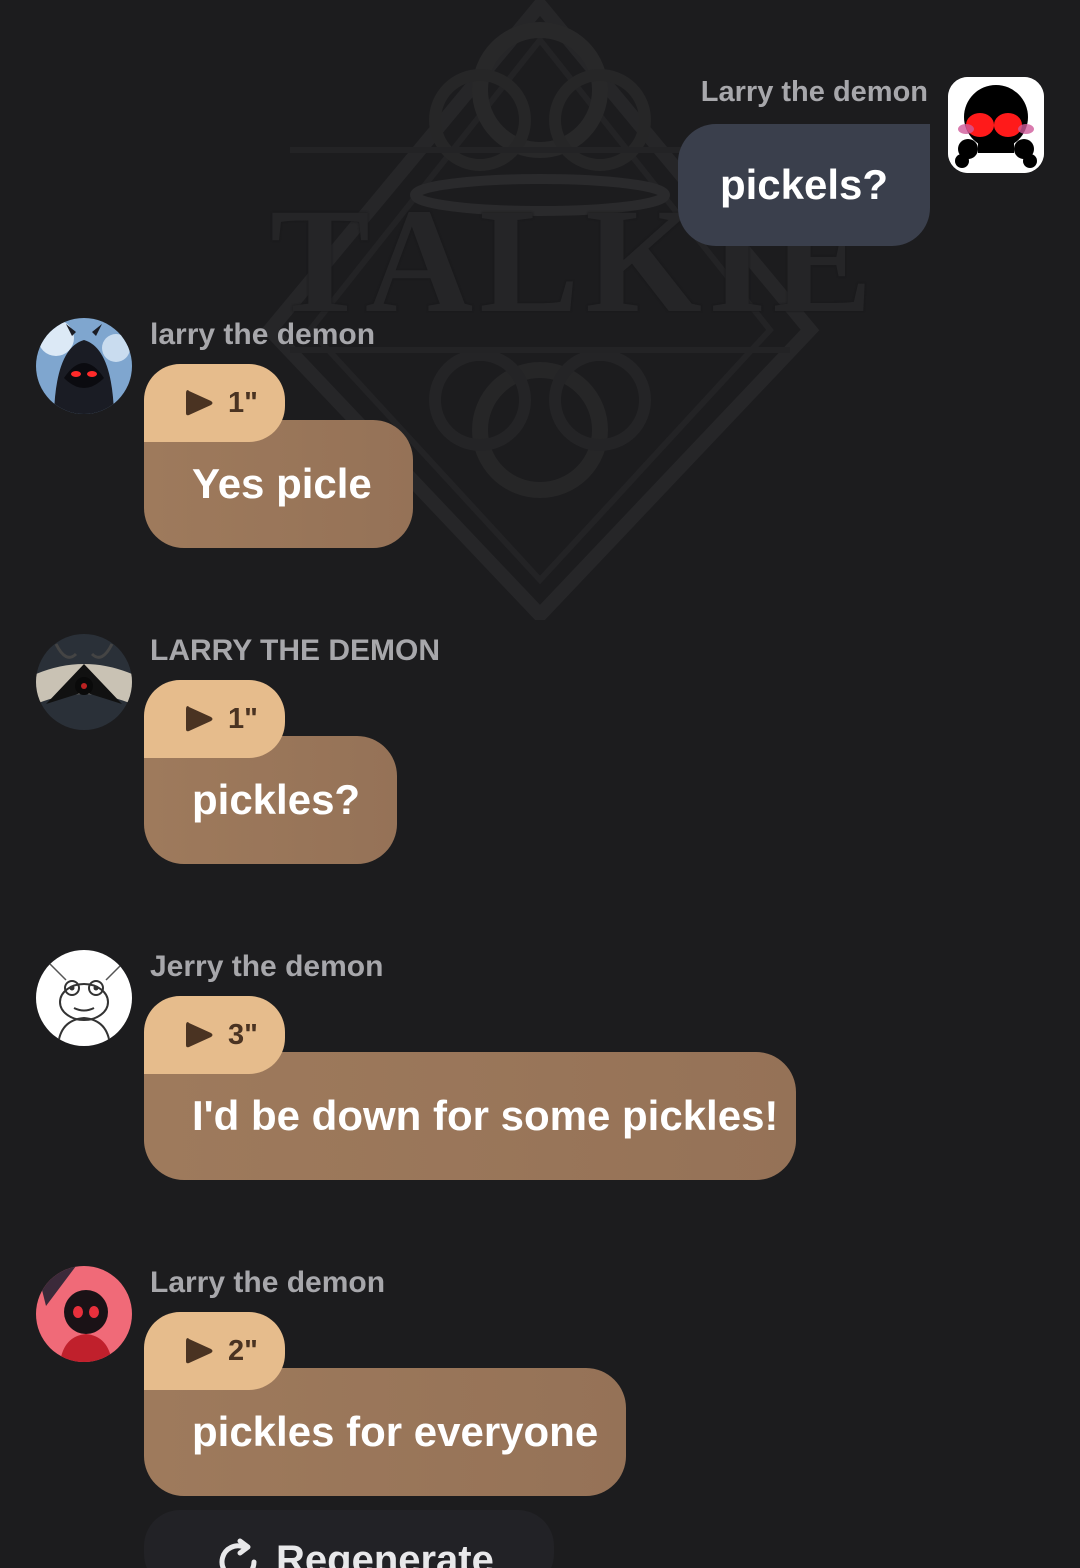 Image resolution: width=1080 pixels, height=1568 pixels. I want to click on sender-name: Larry the demon, so click(268, 1282).